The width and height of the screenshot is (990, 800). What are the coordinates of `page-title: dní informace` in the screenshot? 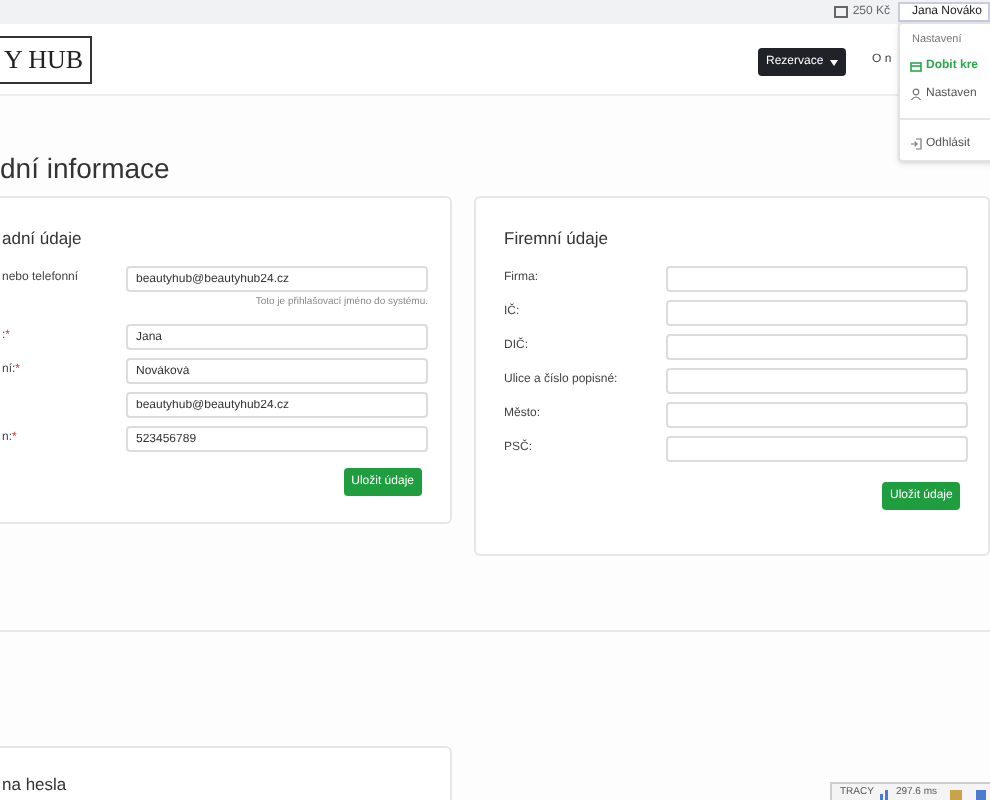 It's located at (86, 168).